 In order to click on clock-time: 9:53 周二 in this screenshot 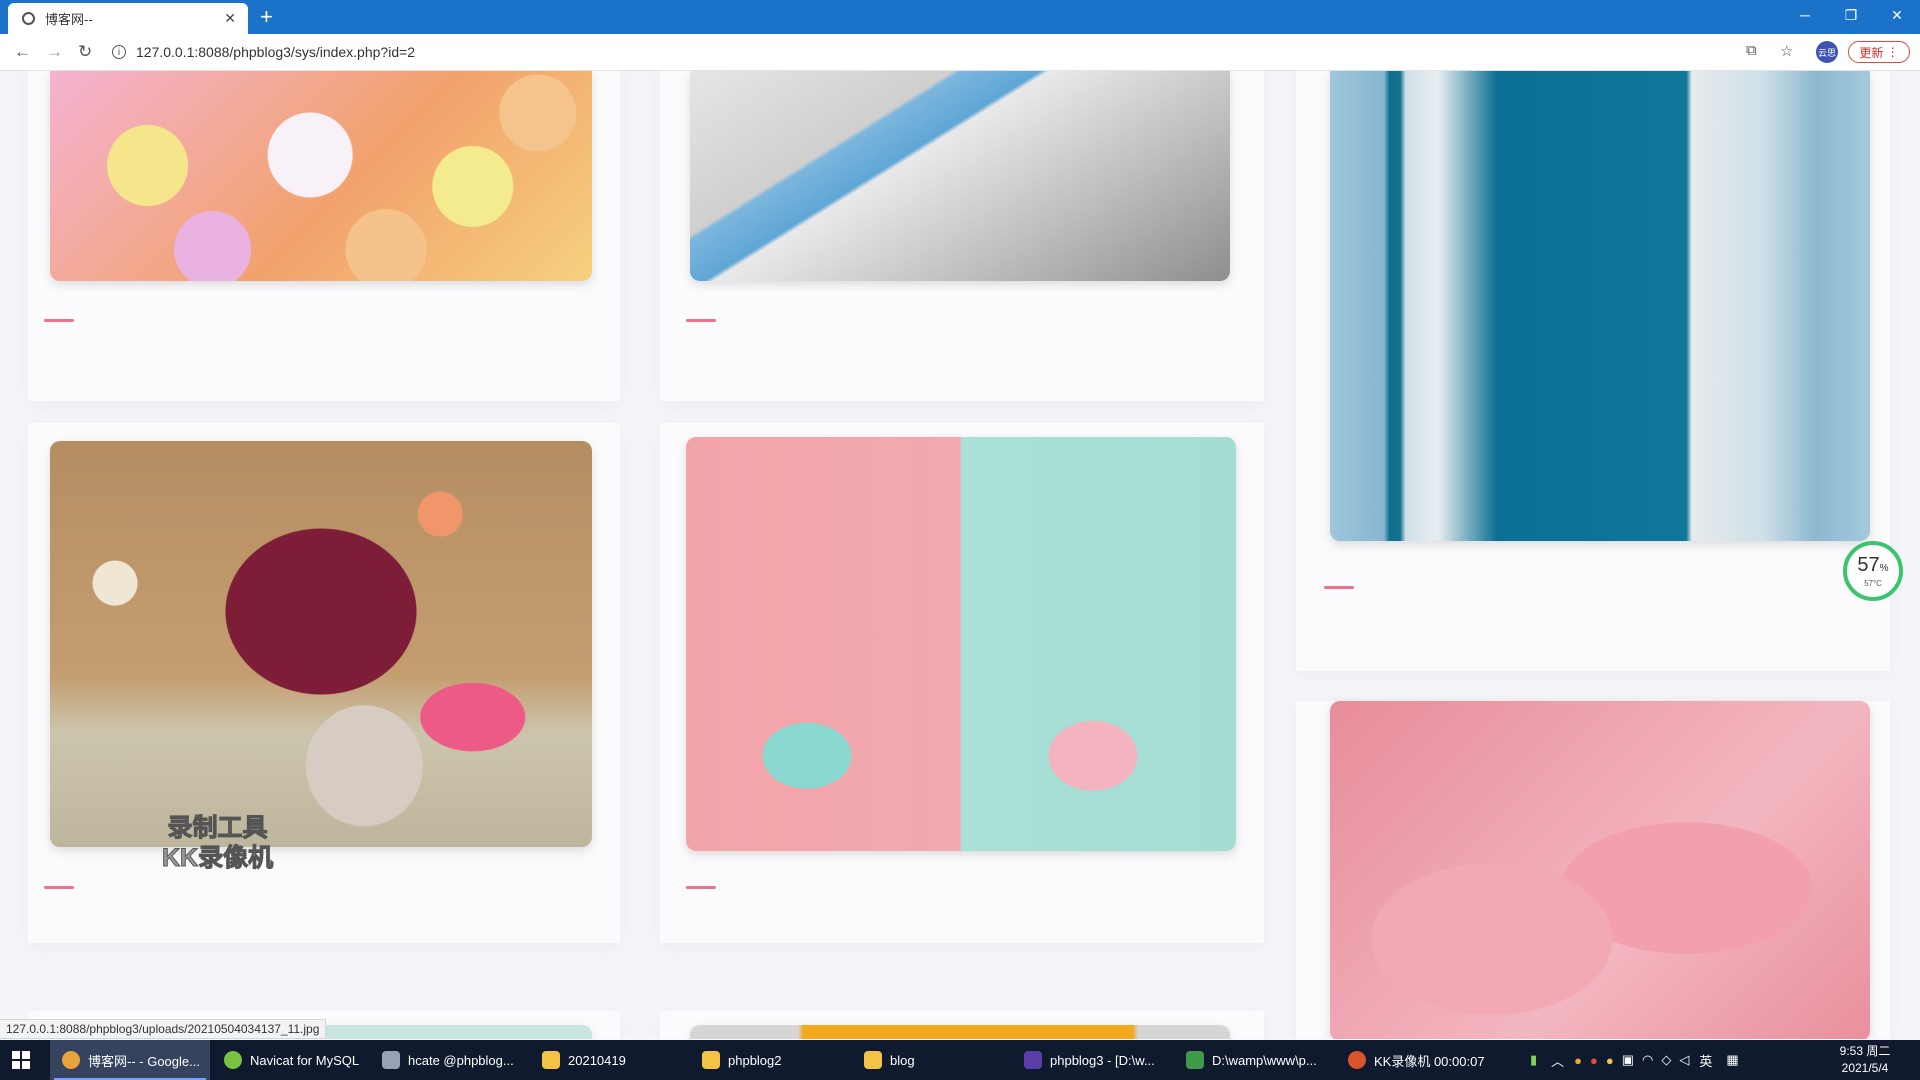, I will do `click(1865, 1051)`.